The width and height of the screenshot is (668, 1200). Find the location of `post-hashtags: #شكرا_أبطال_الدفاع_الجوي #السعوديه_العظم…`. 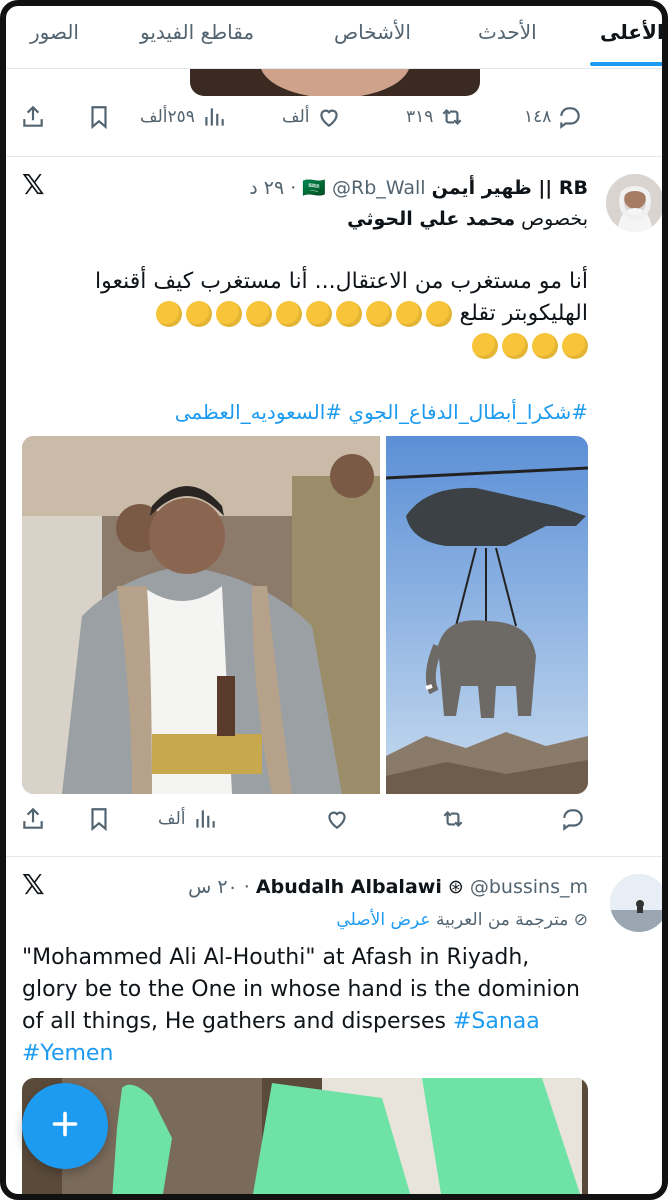

post-hashtags: #شكرا_أبطال_الدفاع_الجوي #السعوديه_العظم… is located at coordinates (334, 412).